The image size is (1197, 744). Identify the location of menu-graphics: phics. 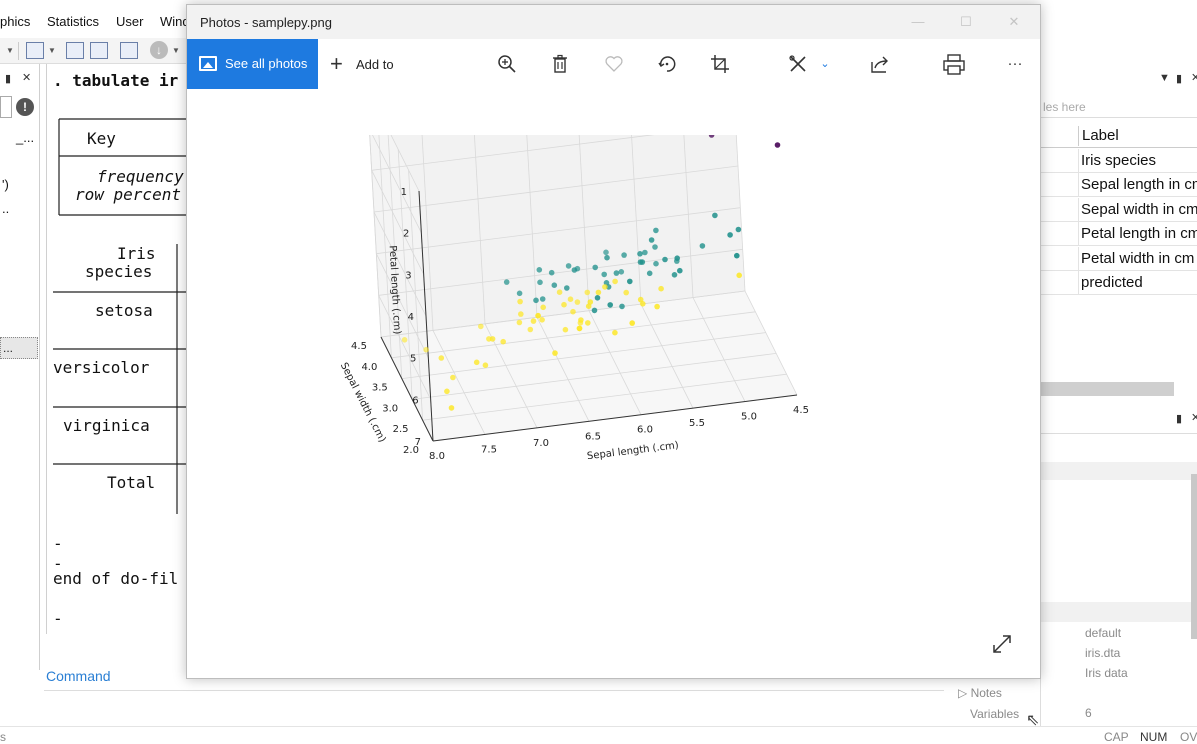
(15, 21).